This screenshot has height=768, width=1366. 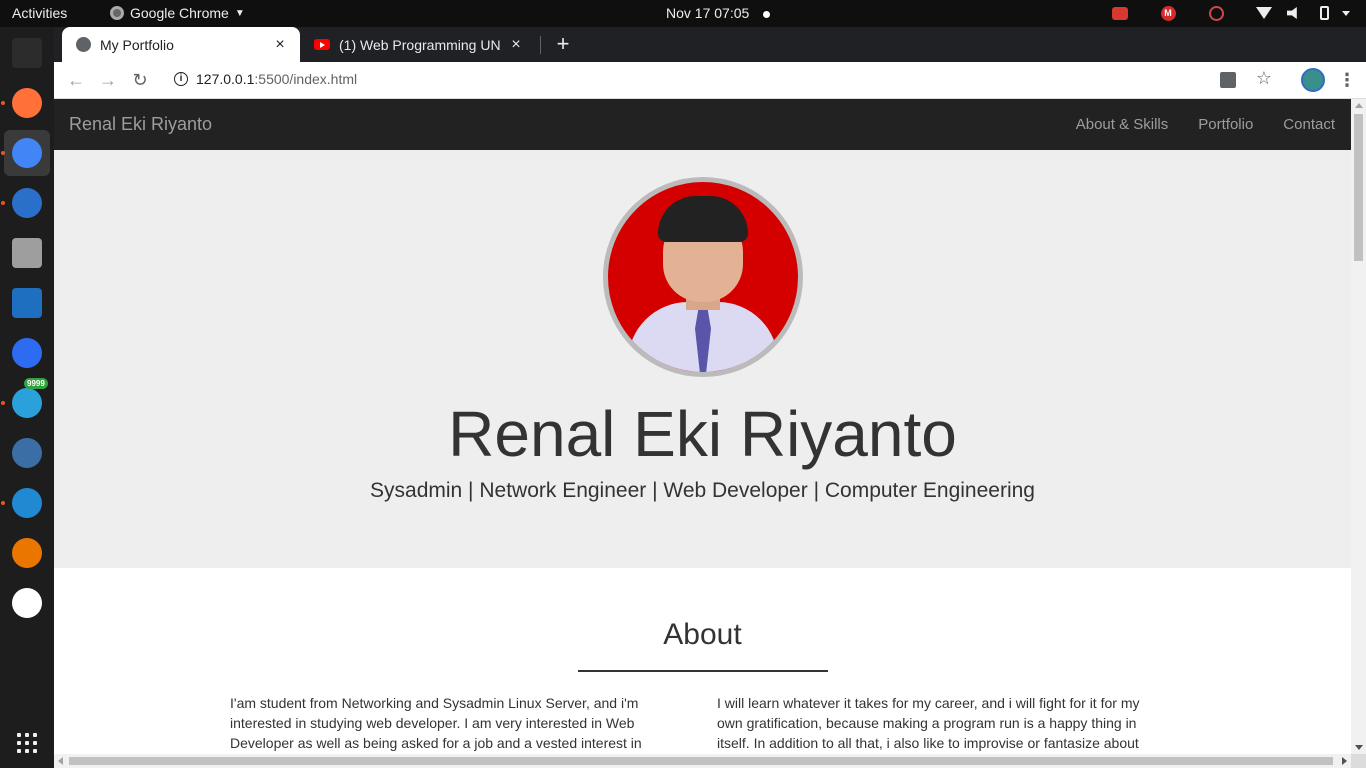 What do you see at coordinates (27, 743) in the screenshot?
I see `show-applications-icon` at bounding box center [27, 743].